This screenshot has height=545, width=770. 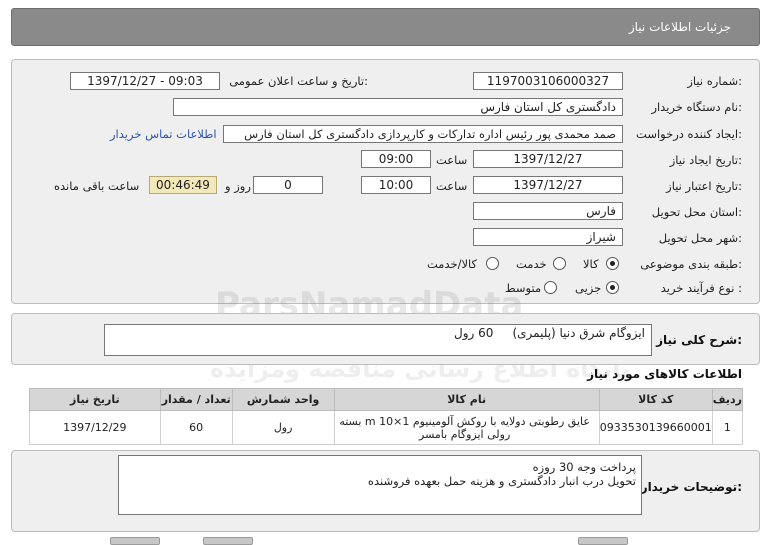 What do you see at coordinates (452, 160) in the screenshot?
I see `created-time-label: ساعت` at bounding box center [452, 160].